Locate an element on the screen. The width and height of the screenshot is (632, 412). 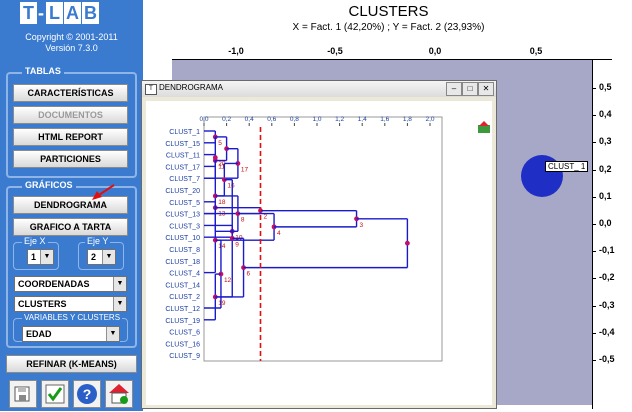
node-label: 9 is located at coordinates (237, 244).